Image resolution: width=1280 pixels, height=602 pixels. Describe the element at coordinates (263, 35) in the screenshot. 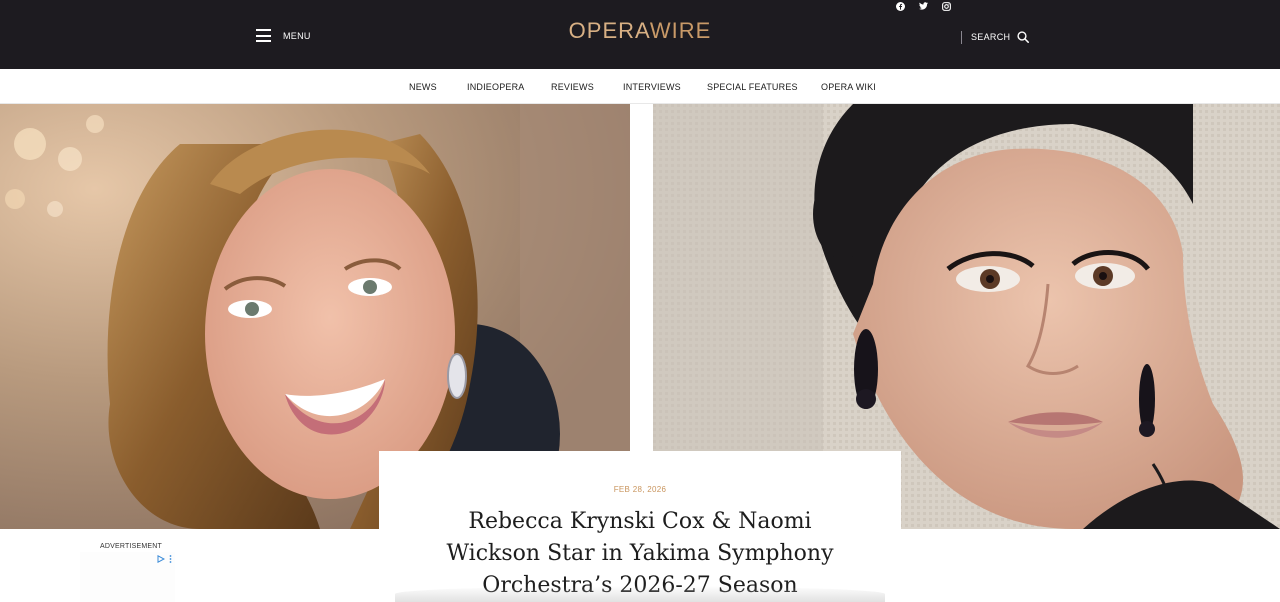

I see `hamburger-icon` at that location.